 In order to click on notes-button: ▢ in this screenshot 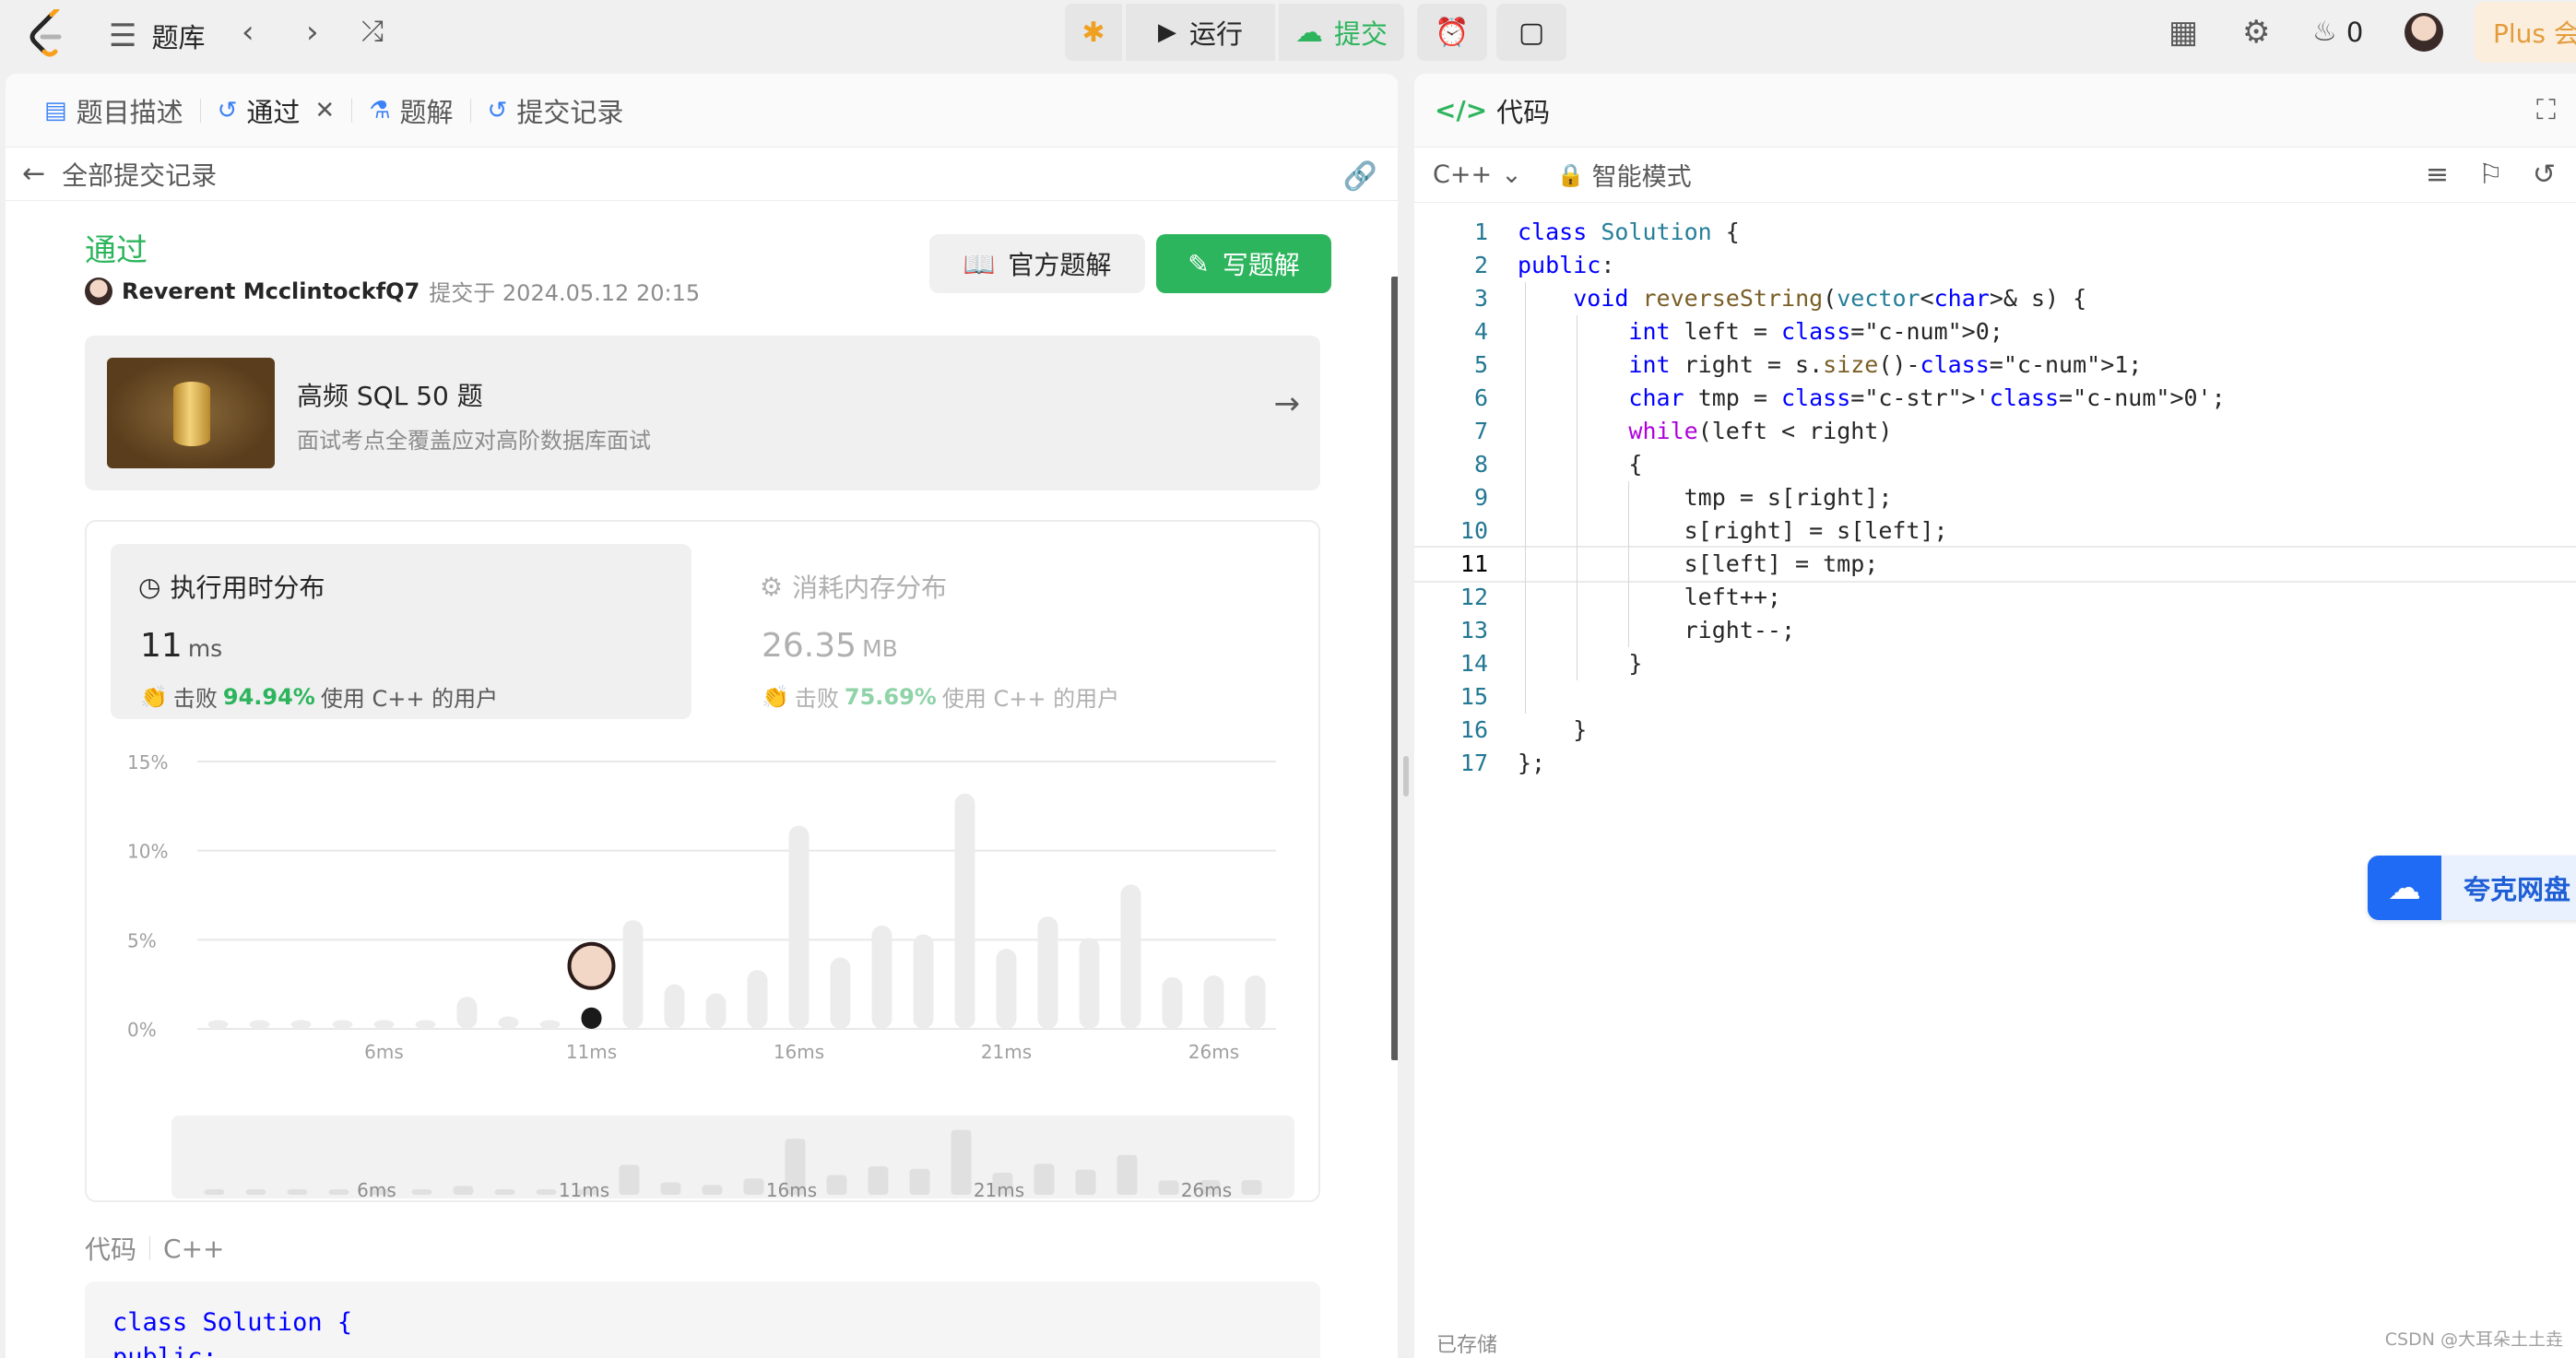, I will do `click(1531, 32)`.